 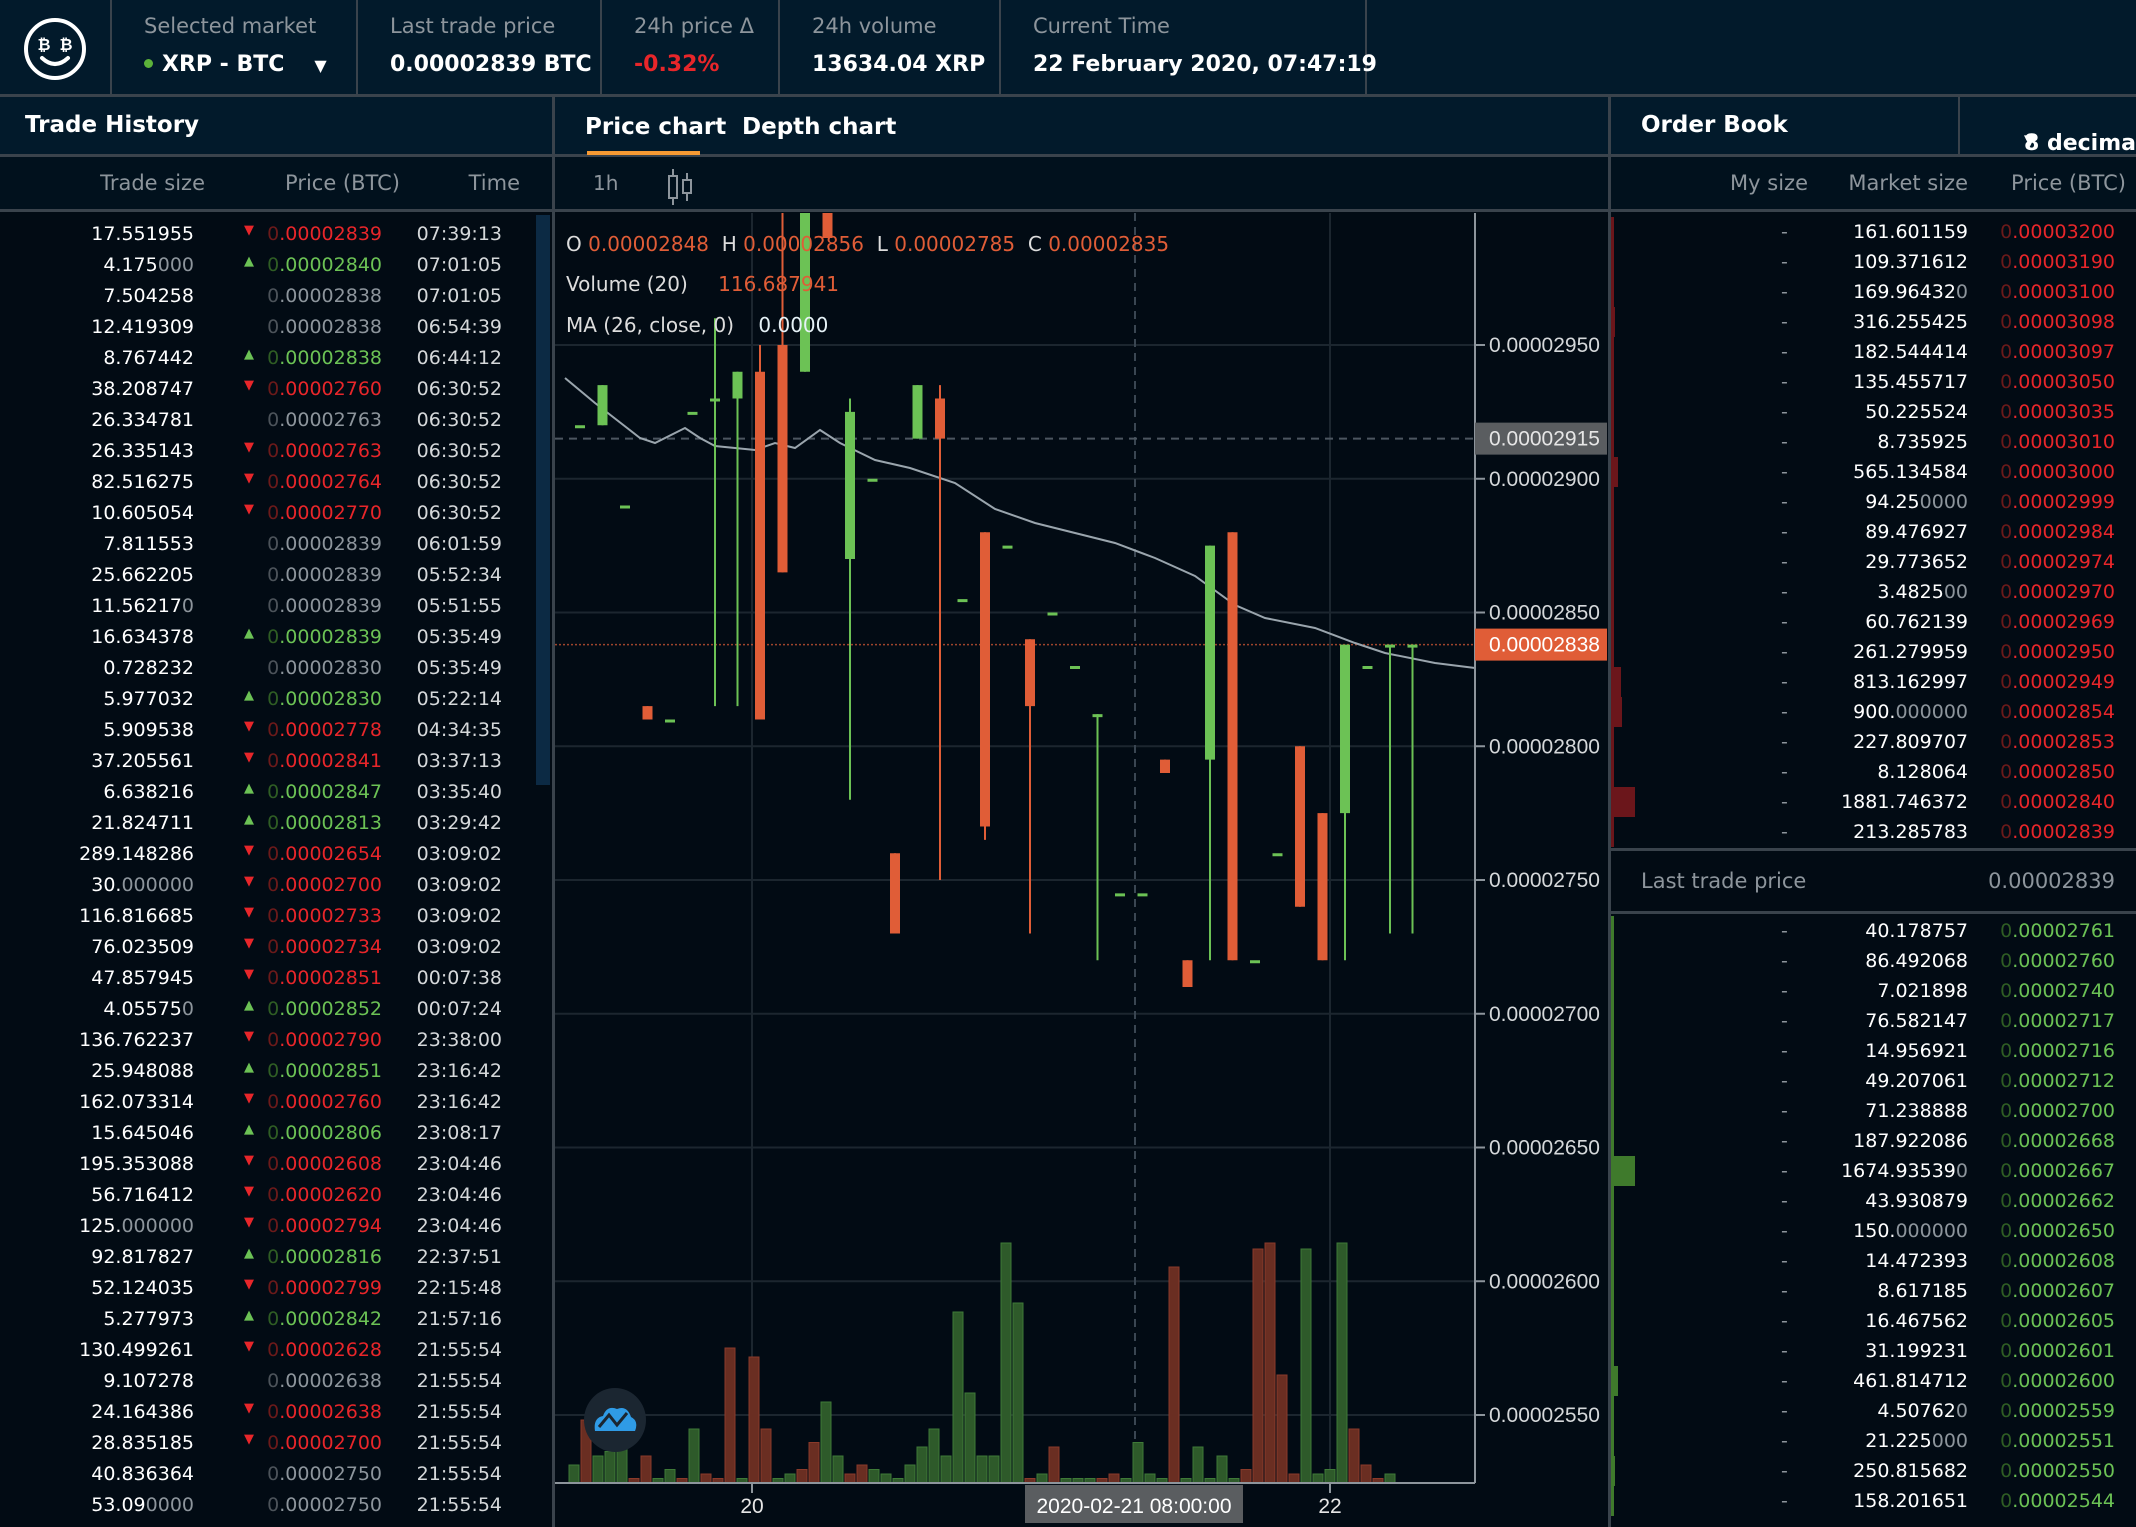 I want to click on trade-row: 4.175000 ▲ 0.00002840 07:01:05, so click(x=276, y=265).